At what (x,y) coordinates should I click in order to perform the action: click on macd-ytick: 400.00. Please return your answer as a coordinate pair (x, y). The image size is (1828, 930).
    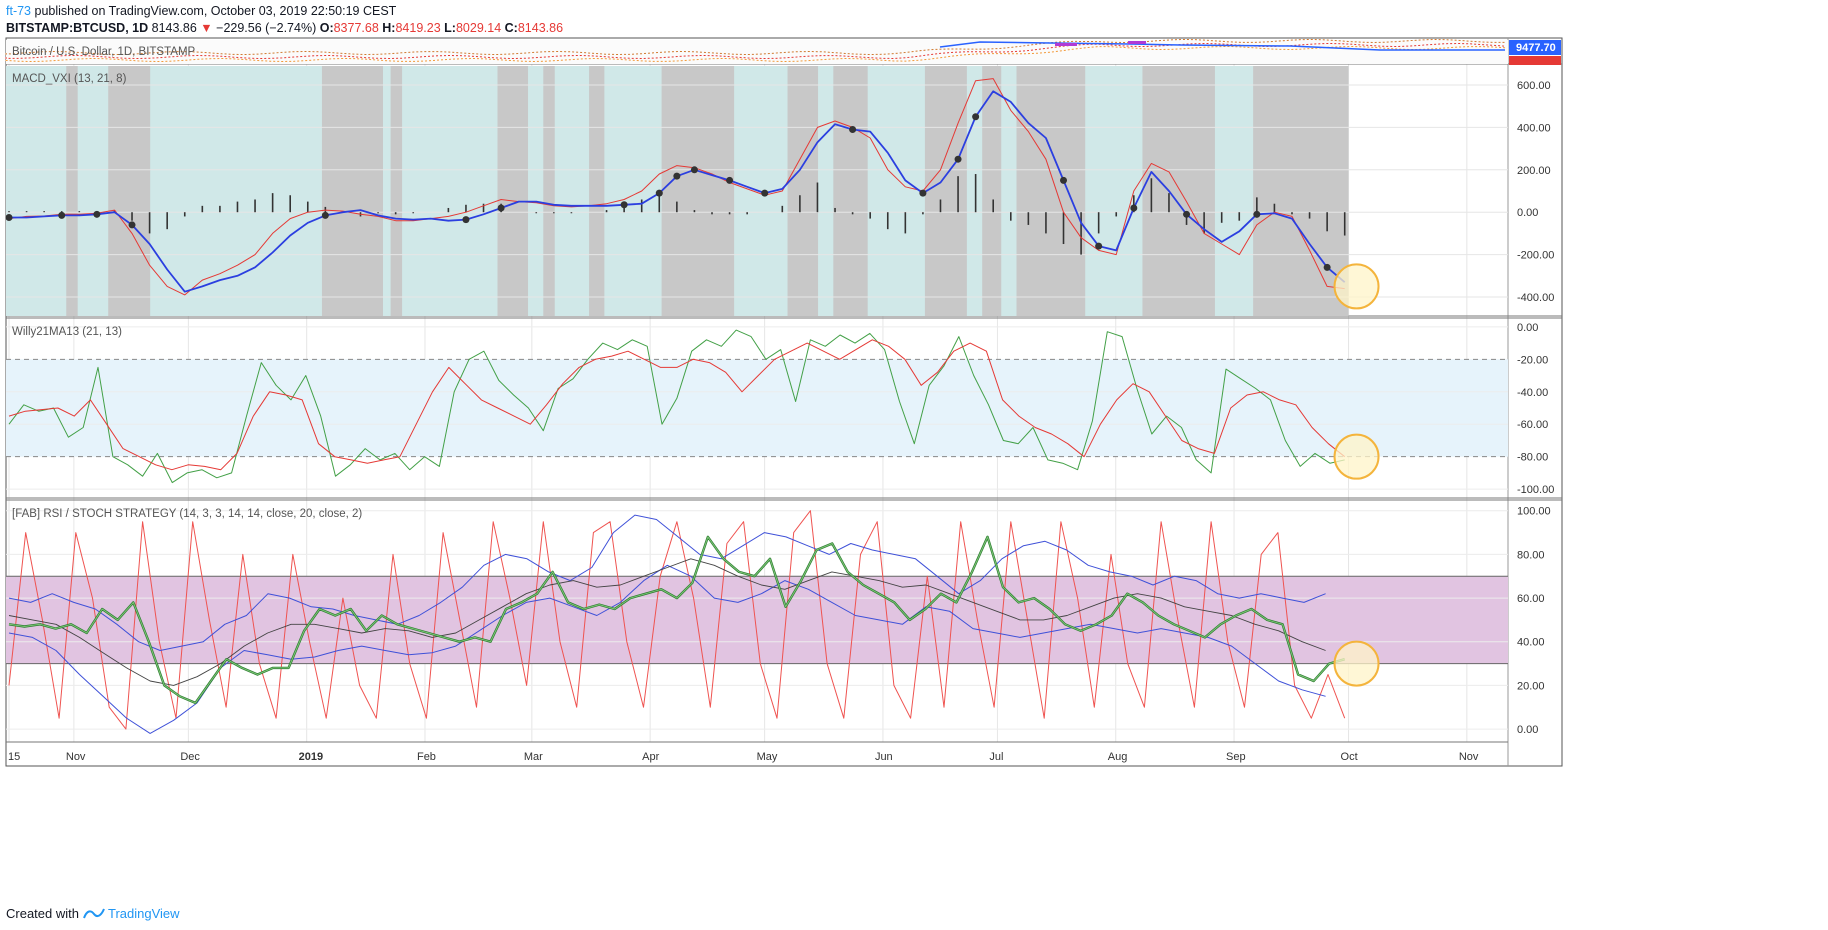
    Looking at the image, I should click on (1534, 128).